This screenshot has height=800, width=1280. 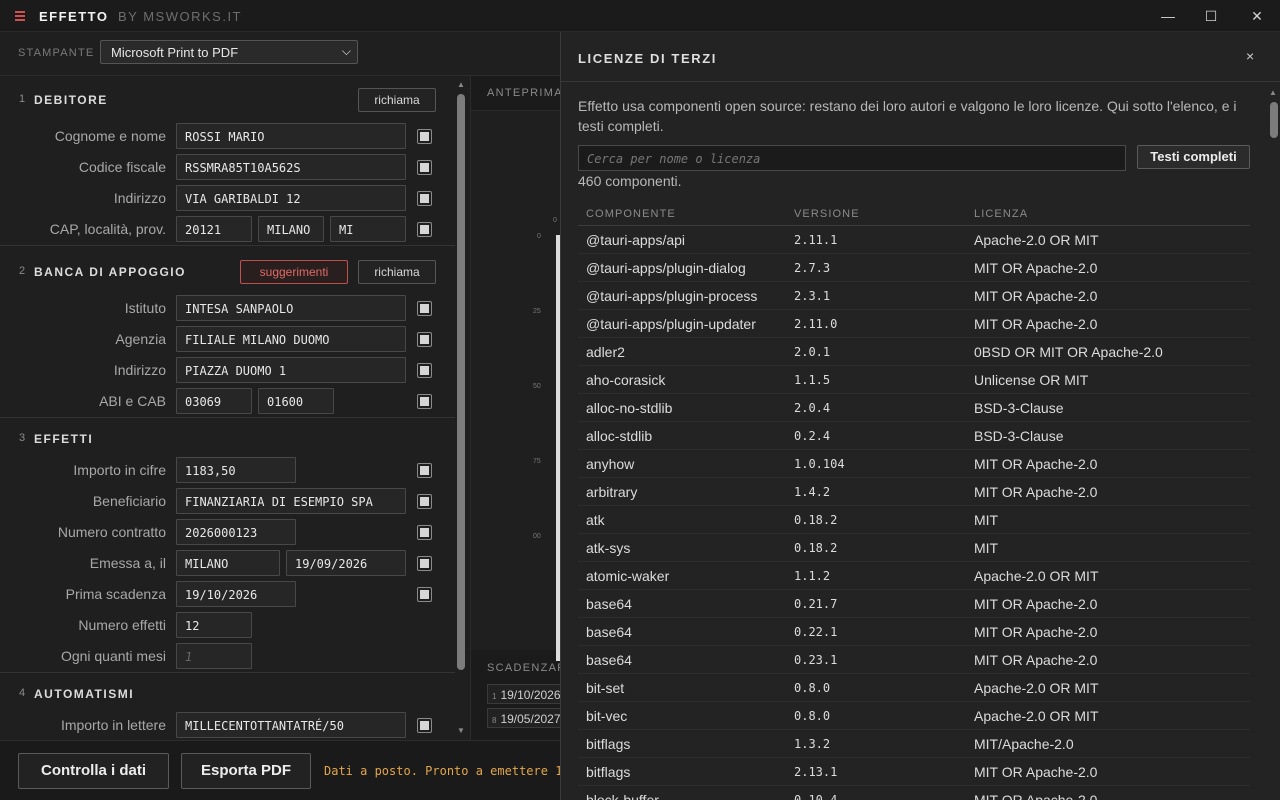 What do you see at coordinates (115, 594) in the screenshot?
I see `first-due-label: Prima scadenza` at bounding box center [115, 594].